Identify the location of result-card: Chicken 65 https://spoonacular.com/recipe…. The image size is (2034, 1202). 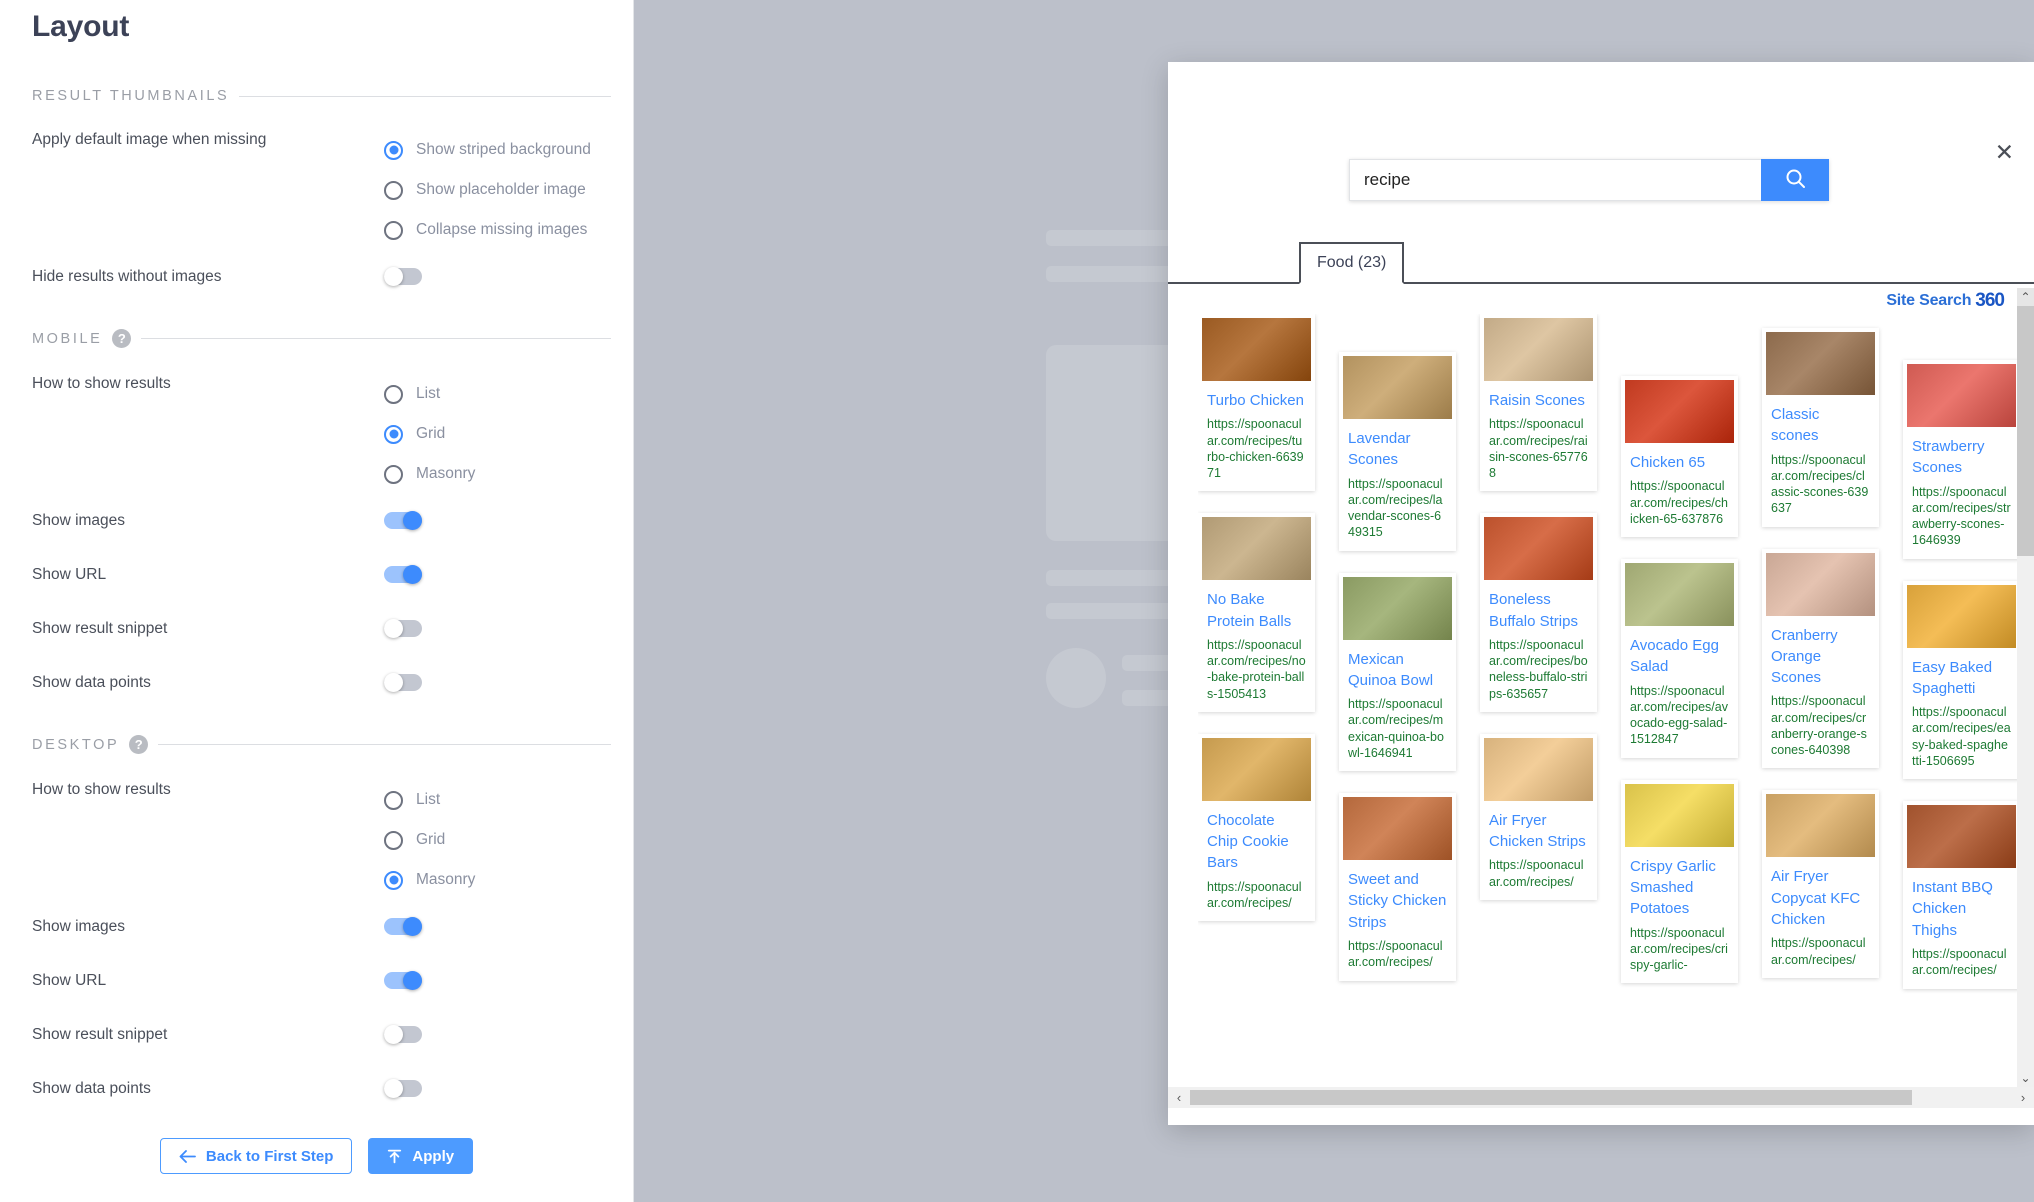
(1679, 457).